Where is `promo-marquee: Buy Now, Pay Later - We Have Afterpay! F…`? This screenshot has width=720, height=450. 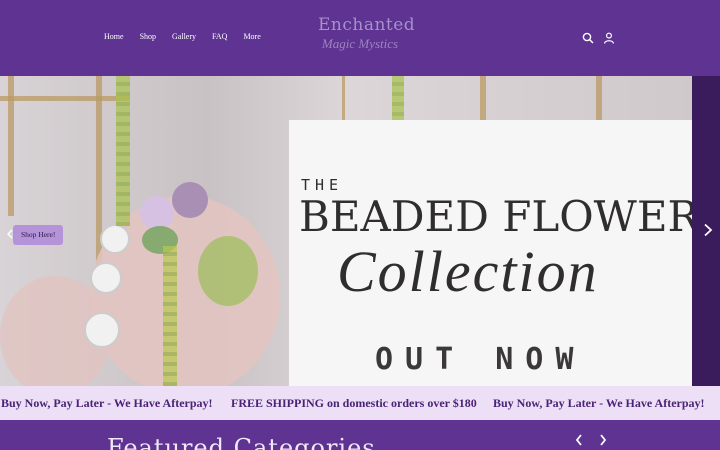
promo-marquee: Buy Now, Pay Later - We Have Afterpay! F… is located at coordinates (360, 403).